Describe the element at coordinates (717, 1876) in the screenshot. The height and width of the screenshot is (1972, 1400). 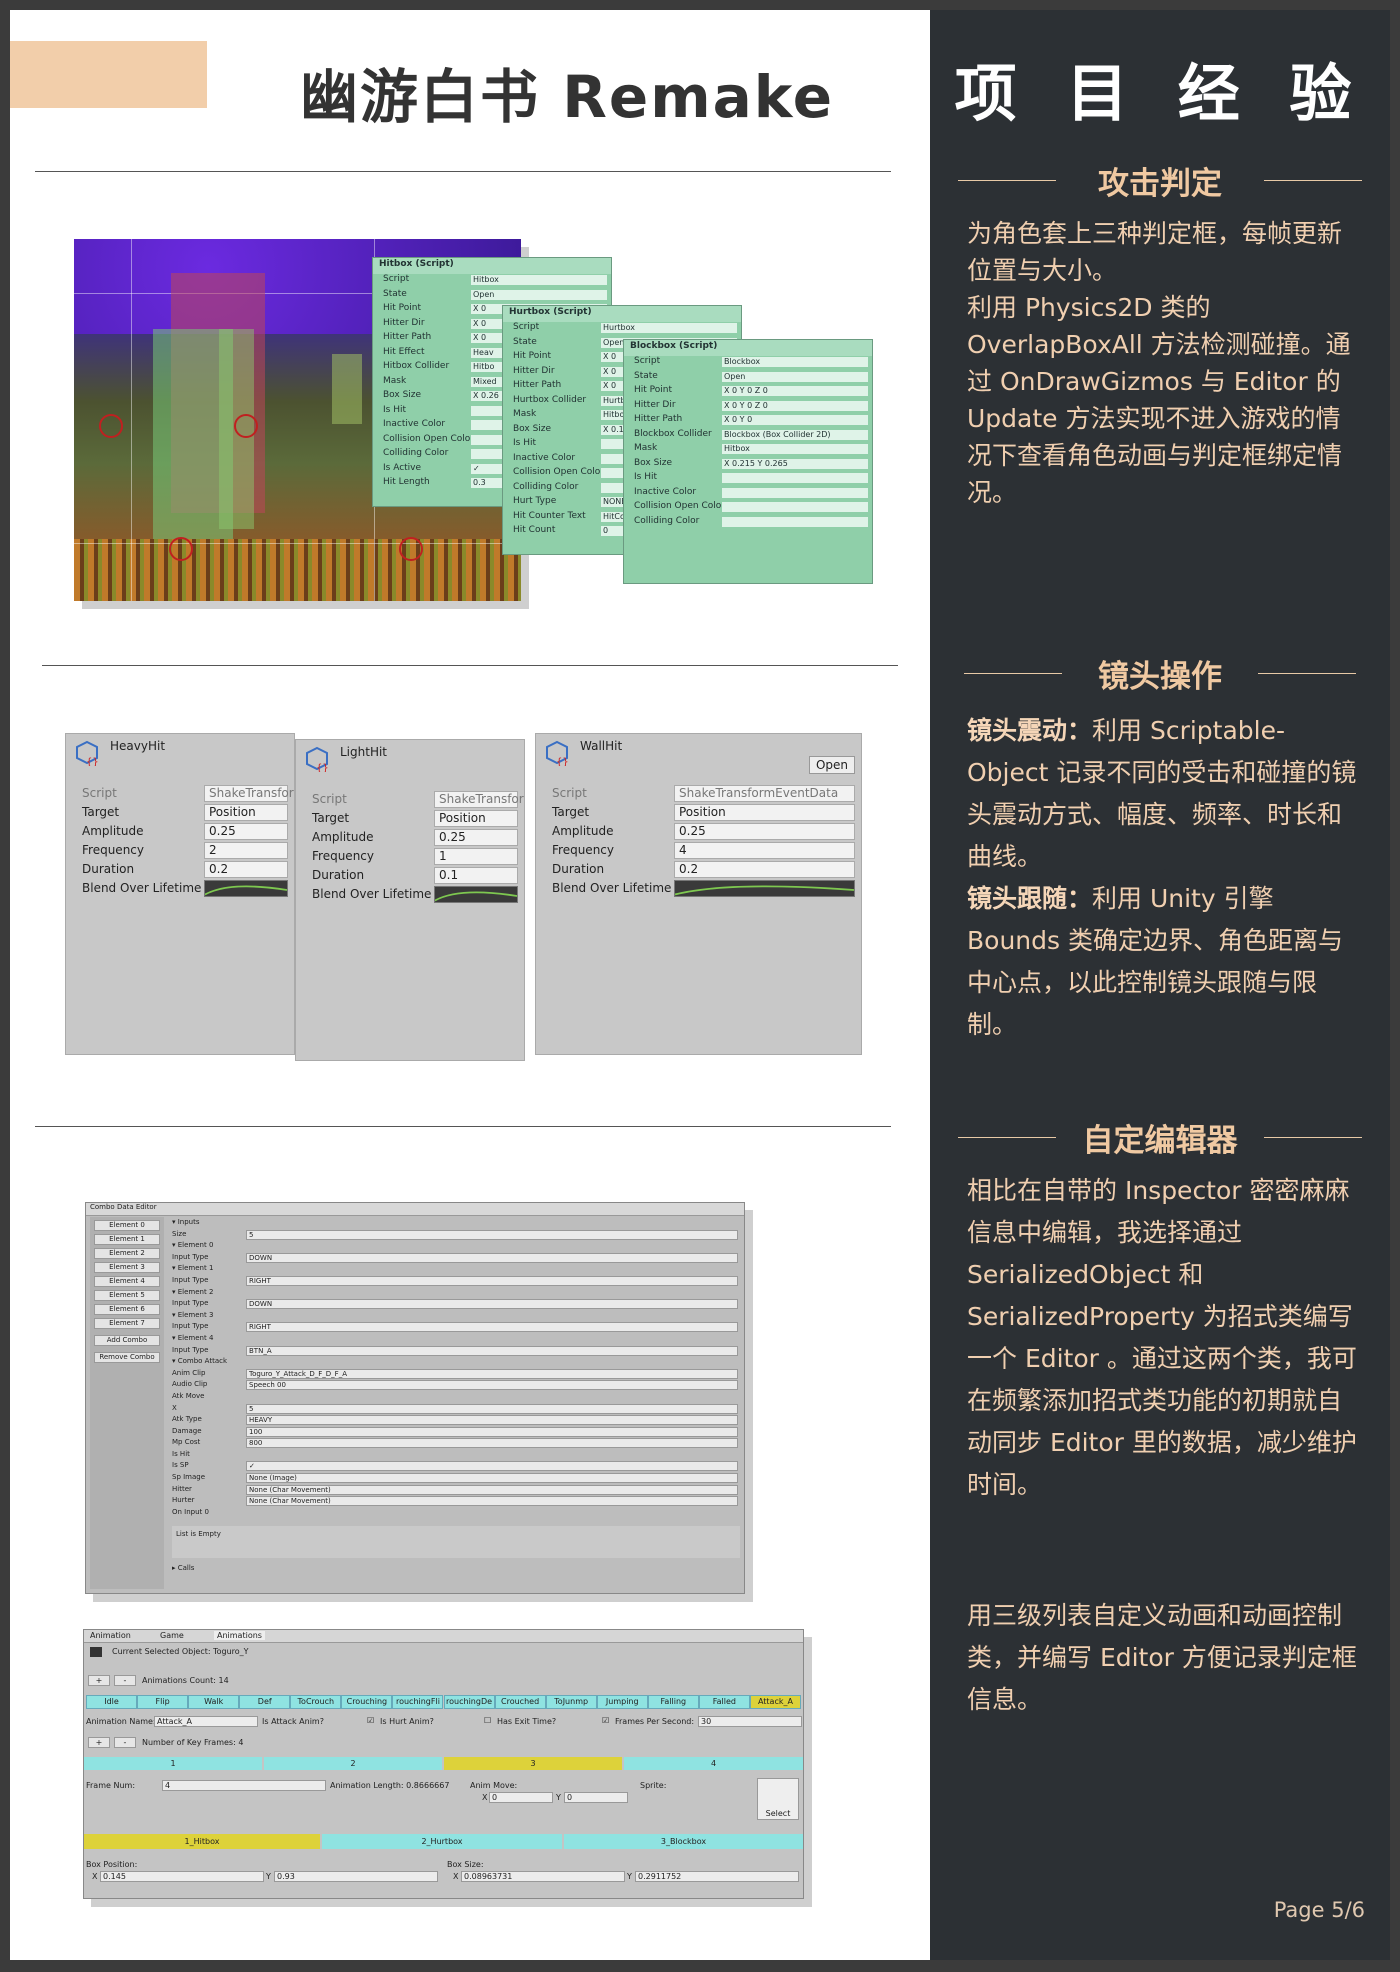
I see `box-size-y: 0.2911752` at that location.